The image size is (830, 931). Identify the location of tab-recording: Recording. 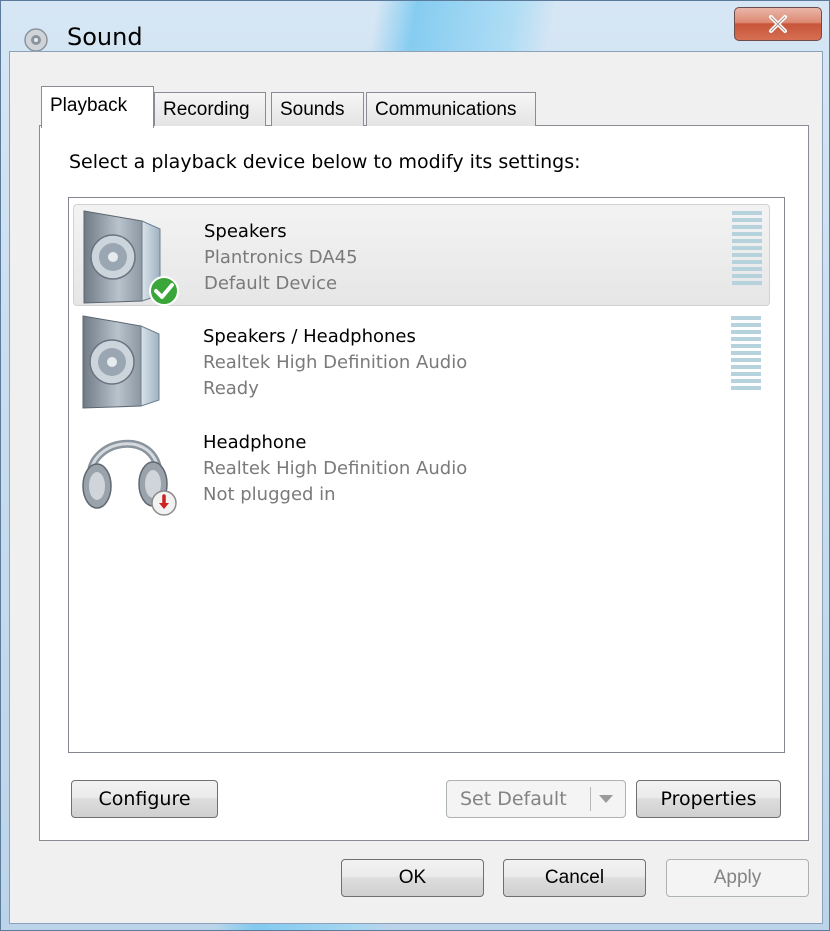
(210, 109).